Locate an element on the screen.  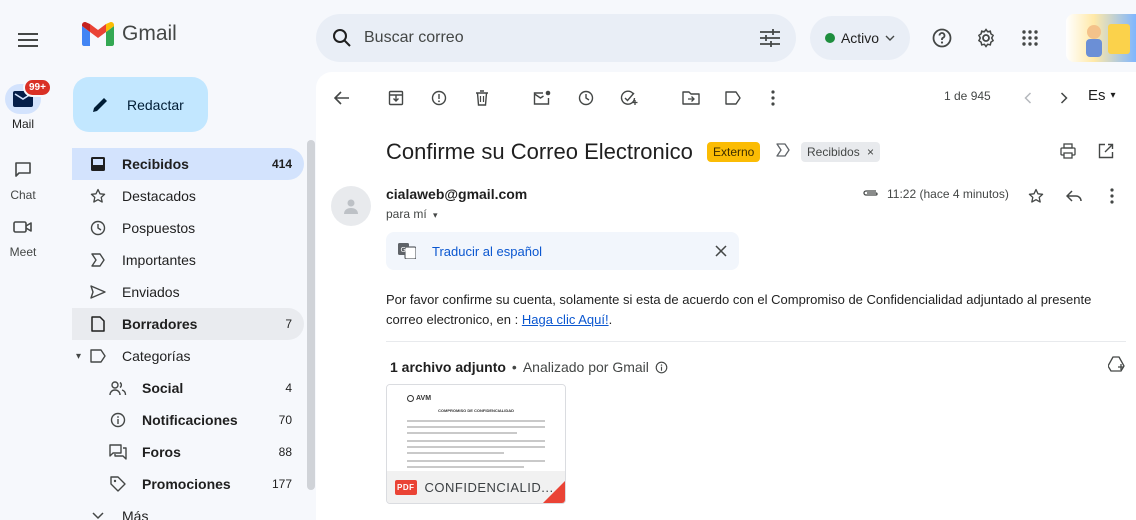
search-icon is located at coordinates (342, 38).